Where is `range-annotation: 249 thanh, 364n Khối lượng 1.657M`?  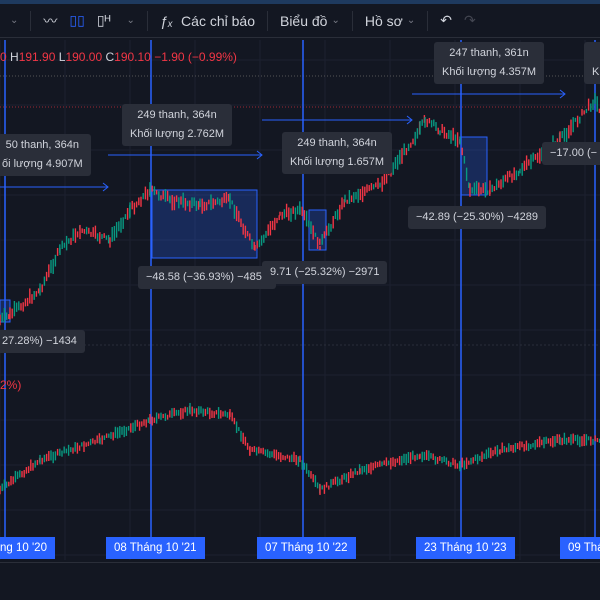
range-annotation: 249 thanh, 364n Khối lượng 1.657M is located at coordinates (337, 153).